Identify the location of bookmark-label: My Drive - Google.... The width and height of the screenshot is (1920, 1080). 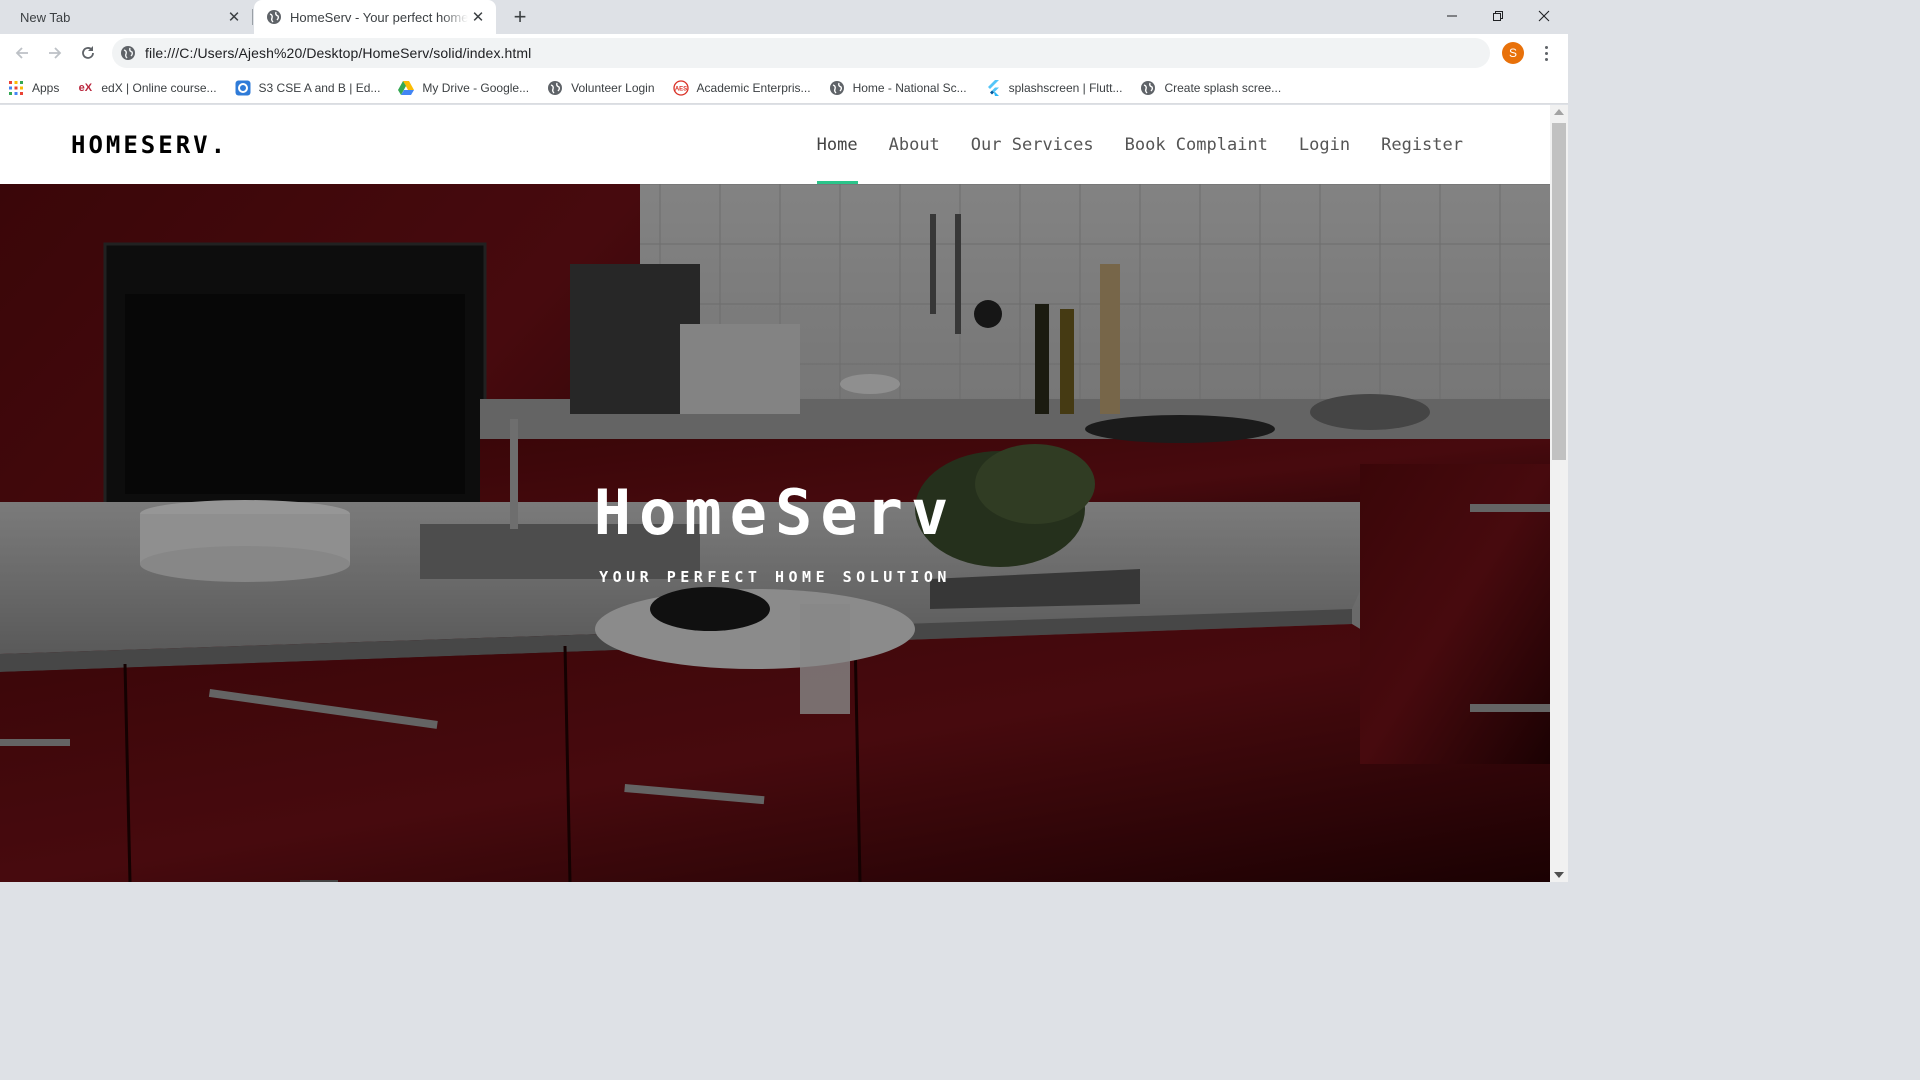
(476, 87).